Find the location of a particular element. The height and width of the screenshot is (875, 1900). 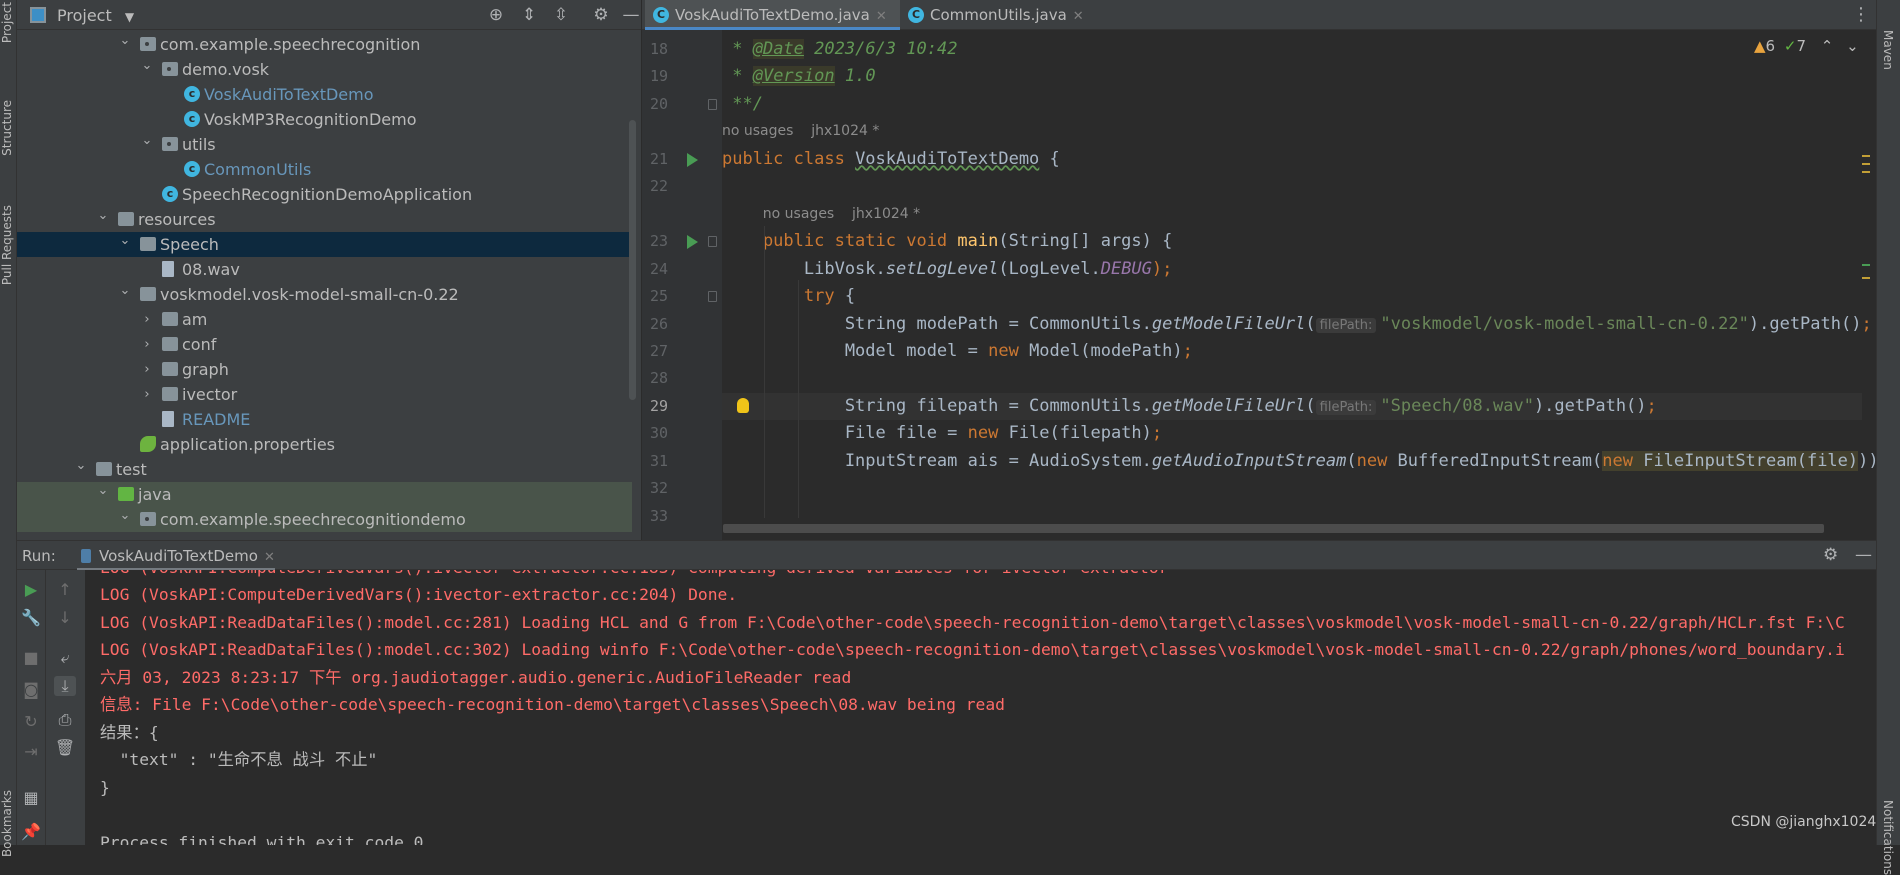

print-icon: ⎙ is located at coordinates (65, 720).